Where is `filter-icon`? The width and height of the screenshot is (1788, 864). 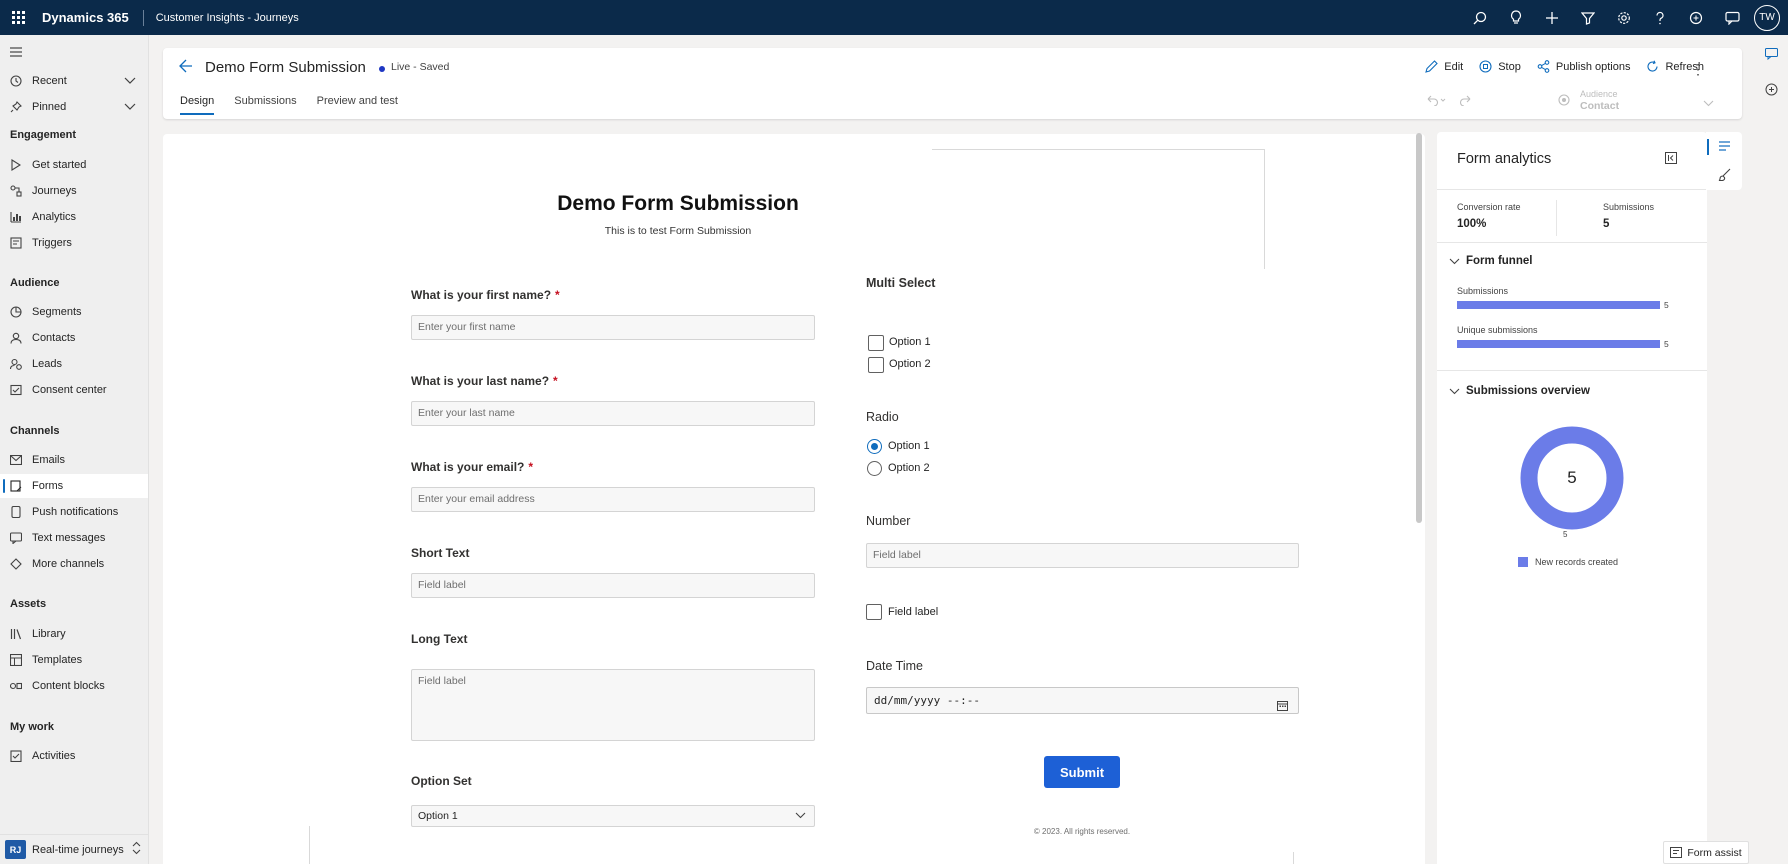
filter-icon is located at coordinates (1588, 17).